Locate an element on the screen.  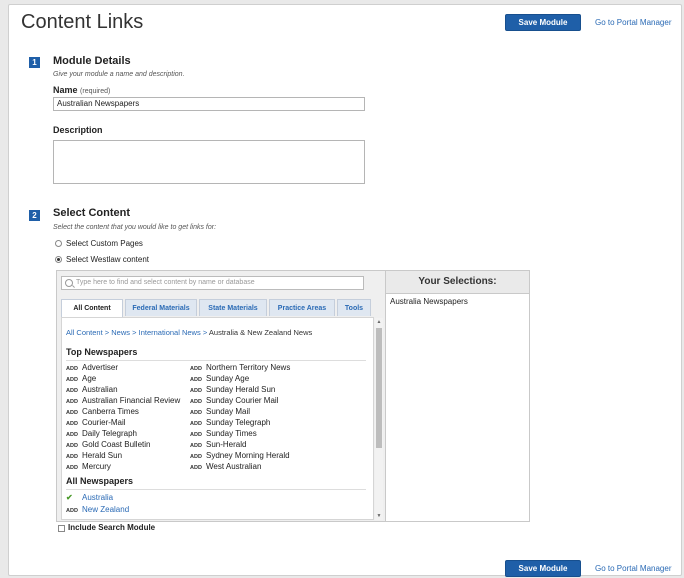
list-item: ADD Sun-Herald is located at coordinates (218, 444).